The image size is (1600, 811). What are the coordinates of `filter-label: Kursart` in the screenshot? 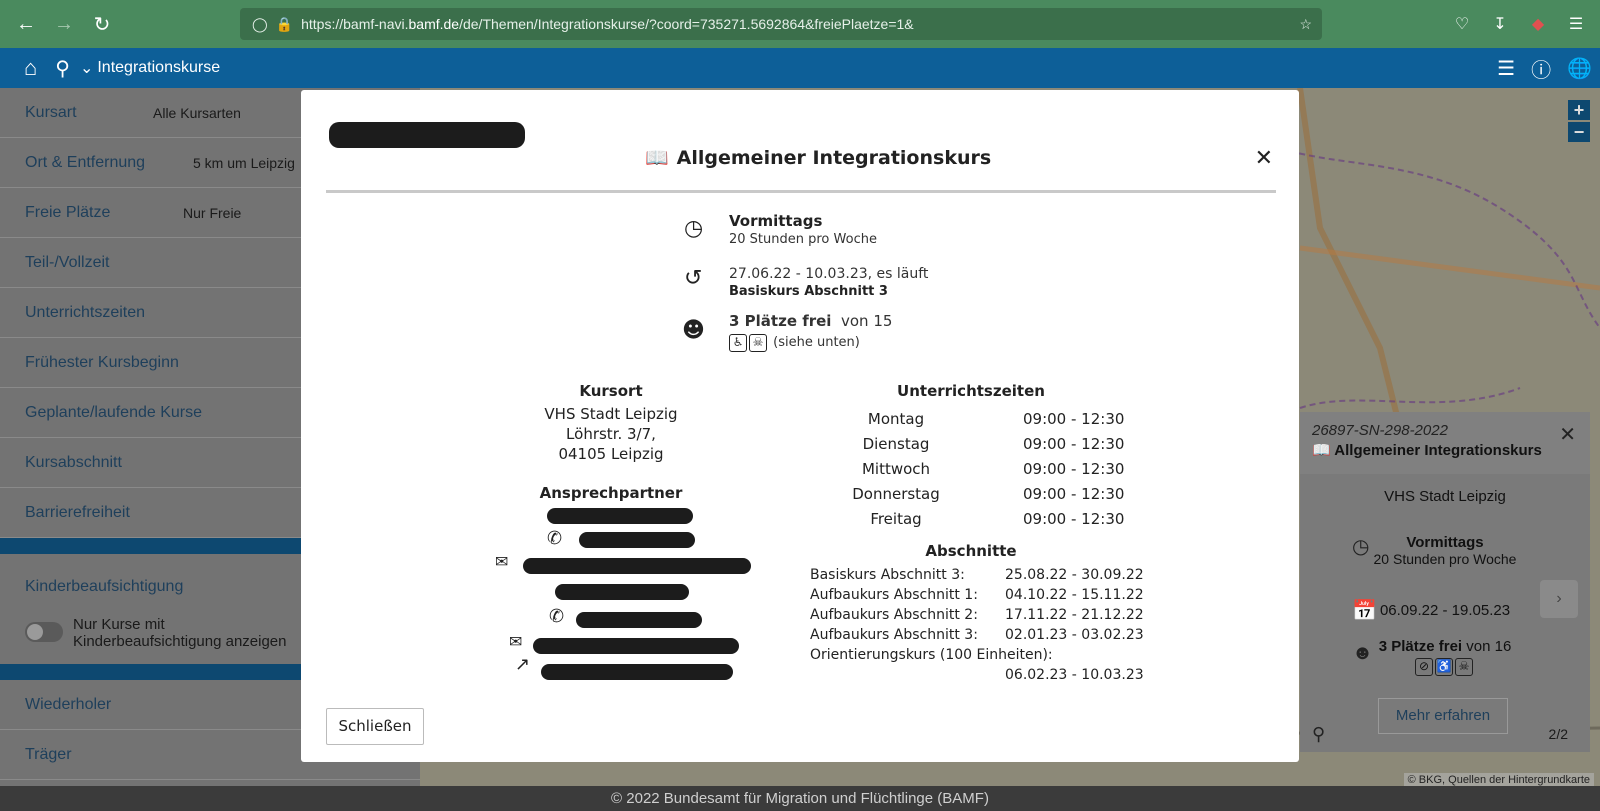 It's located at (51, 112).